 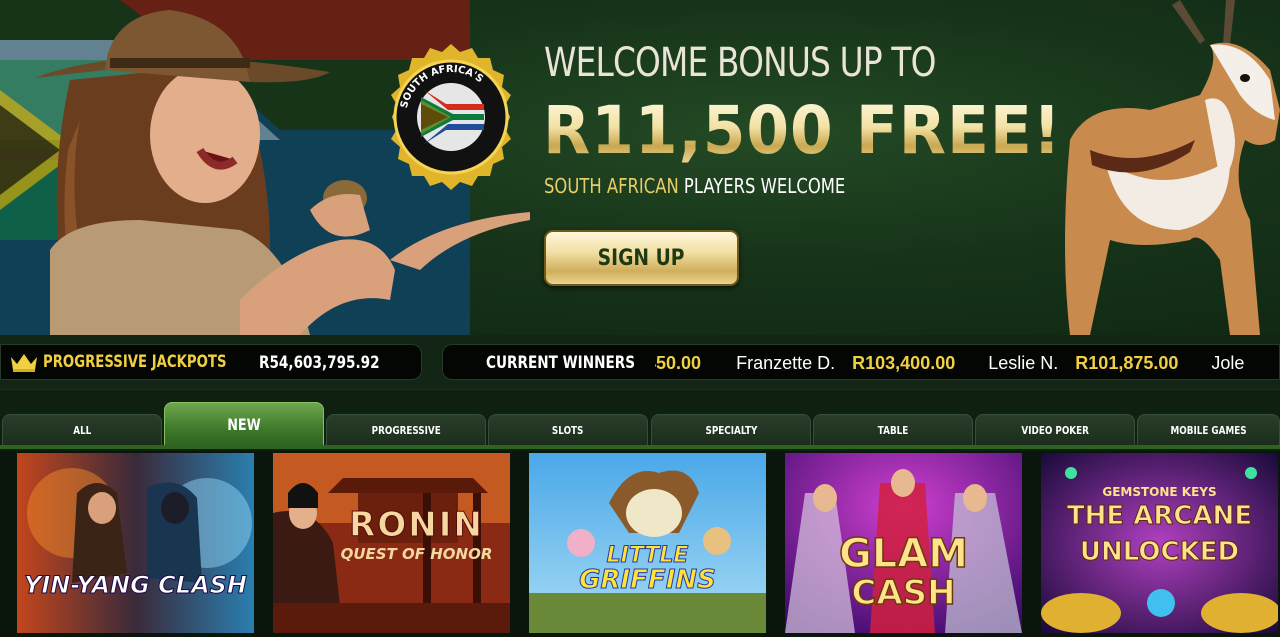 I want to click on tab-label: ALL, so click(x=82, y=430).